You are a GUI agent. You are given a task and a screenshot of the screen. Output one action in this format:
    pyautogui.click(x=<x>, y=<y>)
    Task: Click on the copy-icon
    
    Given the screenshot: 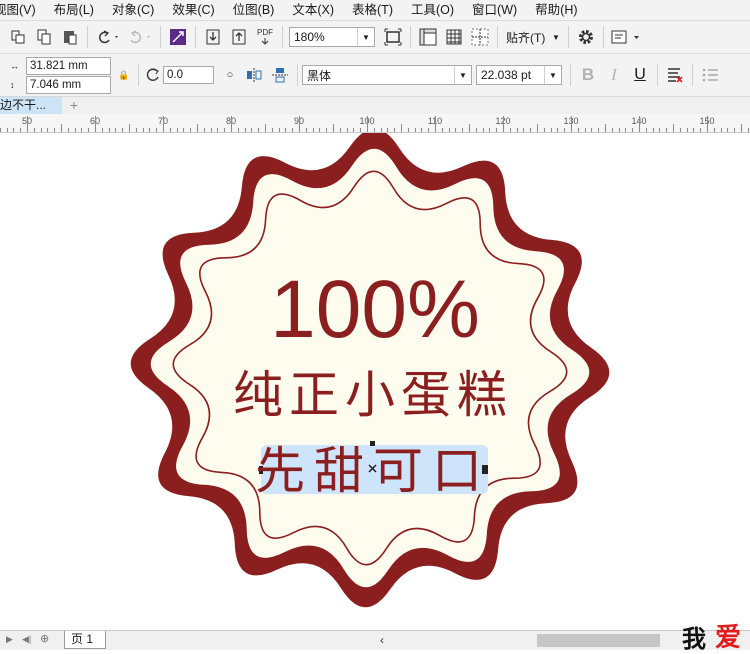 What is the action you would take?
    pyautogui.click(x=44, y=37)
    